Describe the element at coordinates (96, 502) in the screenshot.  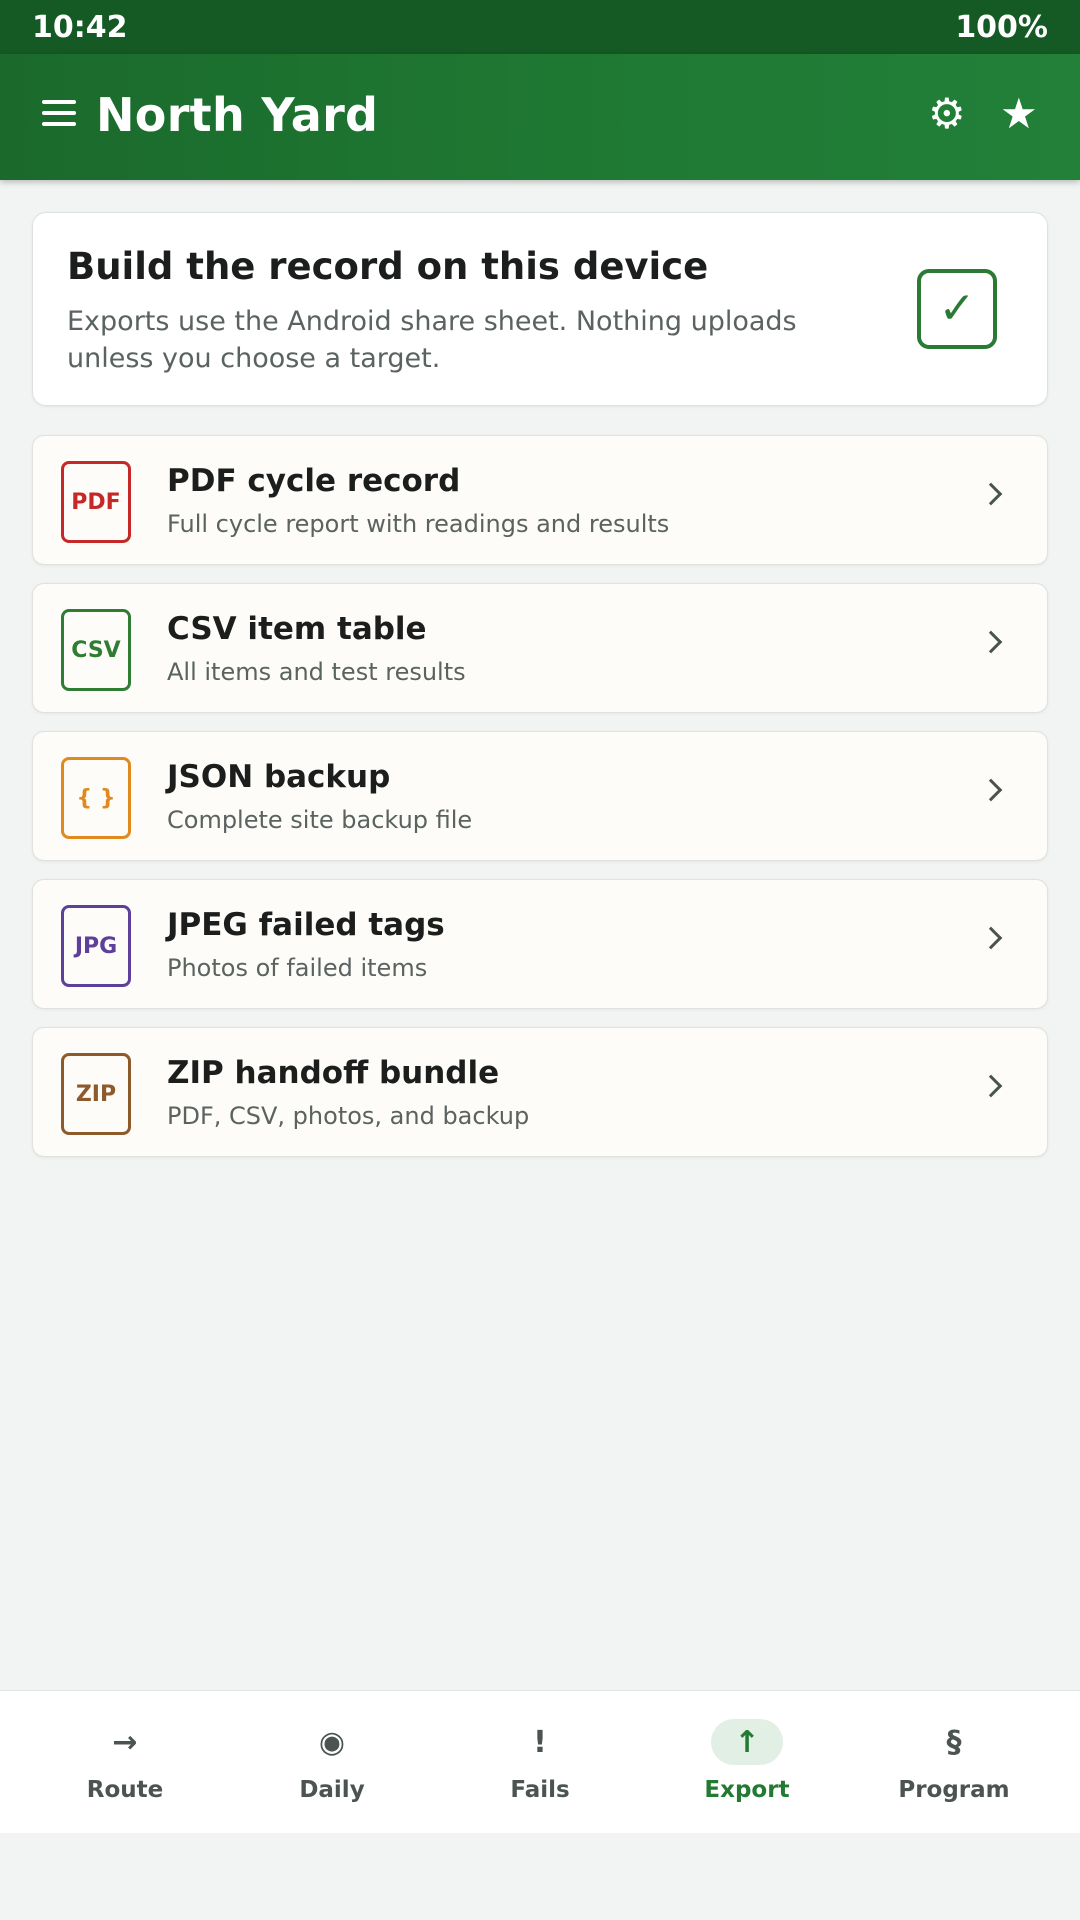
I see `pdf-file-icon: PDF` at that location.